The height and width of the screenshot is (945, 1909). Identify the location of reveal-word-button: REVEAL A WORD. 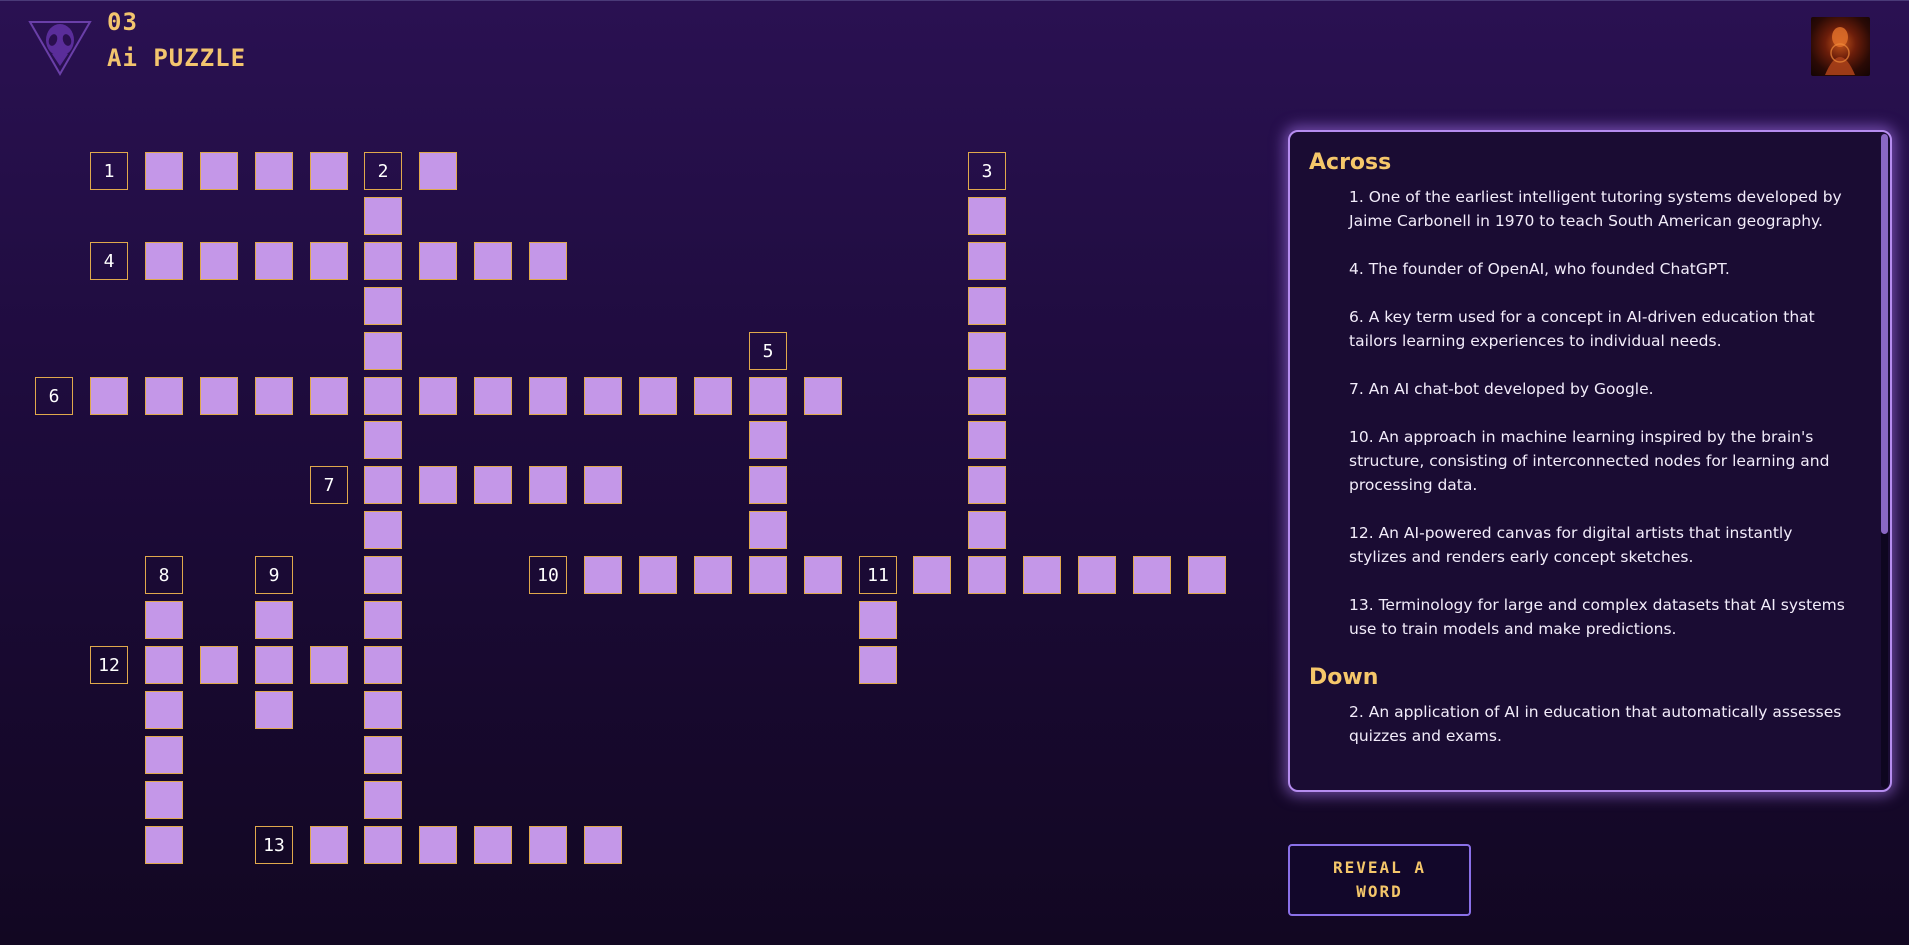
(1379, 880).